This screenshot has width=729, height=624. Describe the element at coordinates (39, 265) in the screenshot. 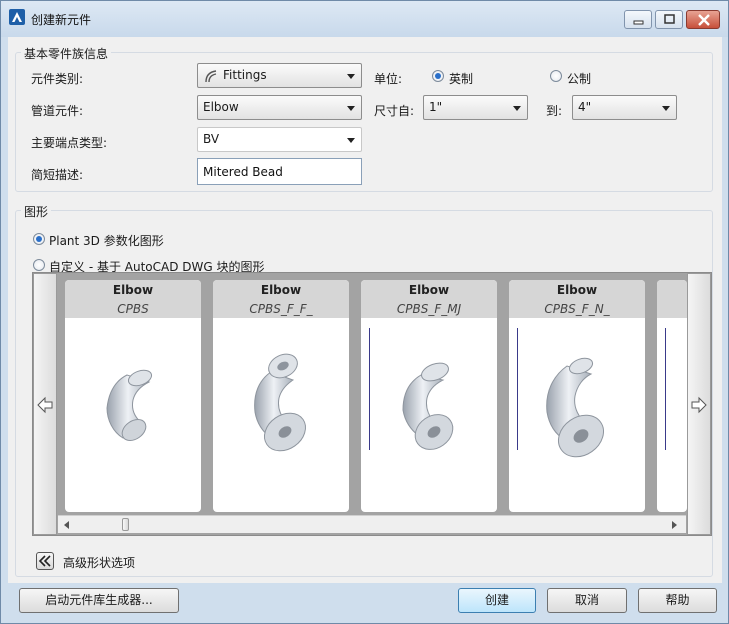

I see `custom-radio` at that location.